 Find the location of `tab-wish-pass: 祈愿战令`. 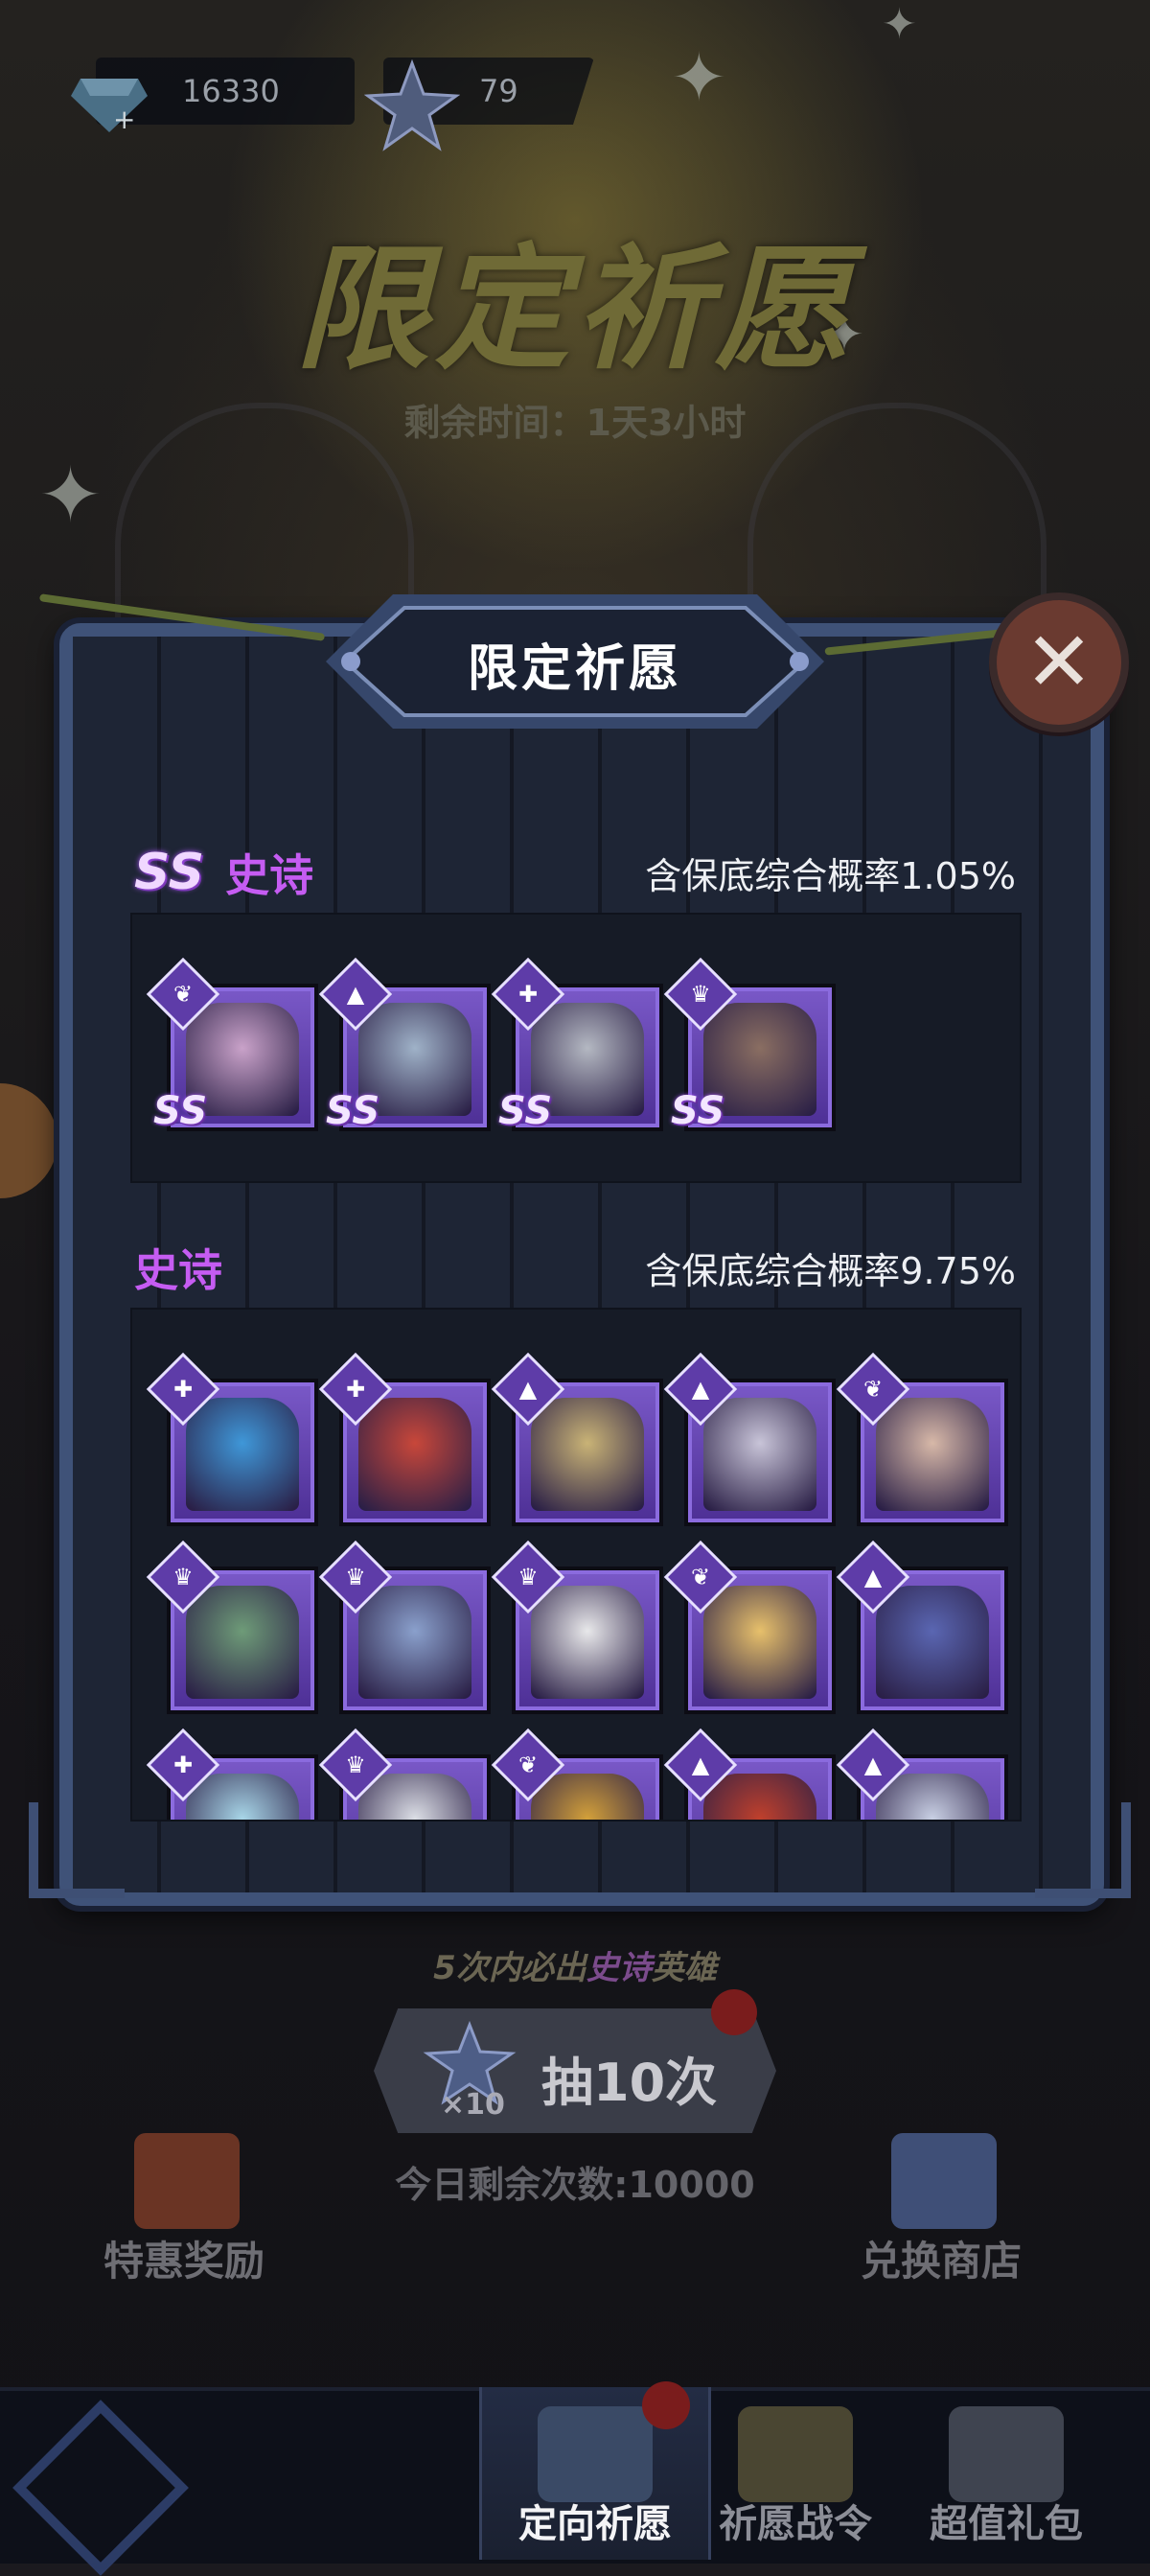

tab-wish-pass: 祈愿战令 is located at coordinates (795, 2474).